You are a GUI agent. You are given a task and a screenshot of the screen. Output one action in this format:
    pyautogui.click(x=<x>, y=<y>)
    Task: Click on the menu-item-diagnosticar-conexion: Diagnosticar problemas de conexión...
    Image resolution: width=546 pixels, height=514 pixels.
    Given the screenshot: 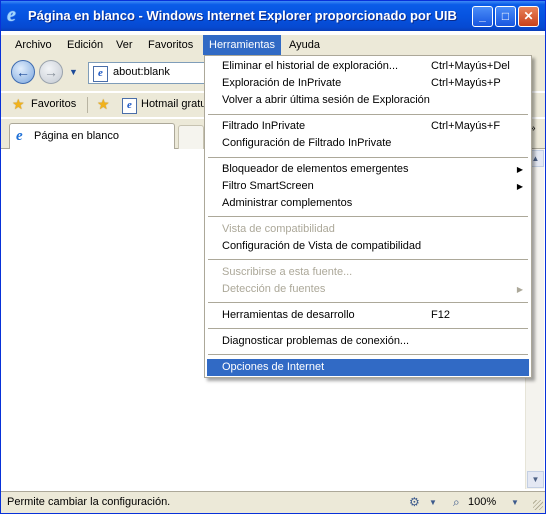 What is the action you would take?
    pyautogui.click(x=368, y=341)
    